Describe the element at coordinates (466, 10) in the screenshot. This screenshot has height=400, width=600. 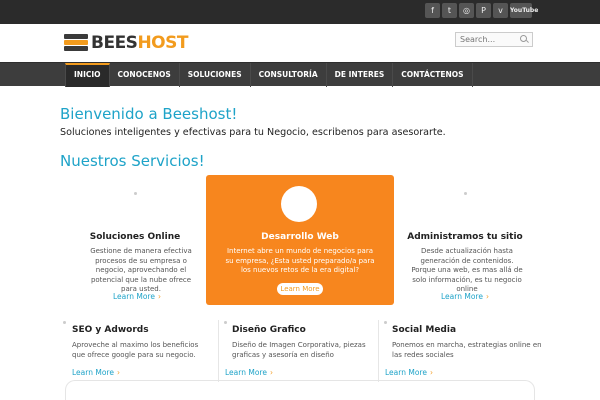
I see `dribbble-icon: ◎` at that location.